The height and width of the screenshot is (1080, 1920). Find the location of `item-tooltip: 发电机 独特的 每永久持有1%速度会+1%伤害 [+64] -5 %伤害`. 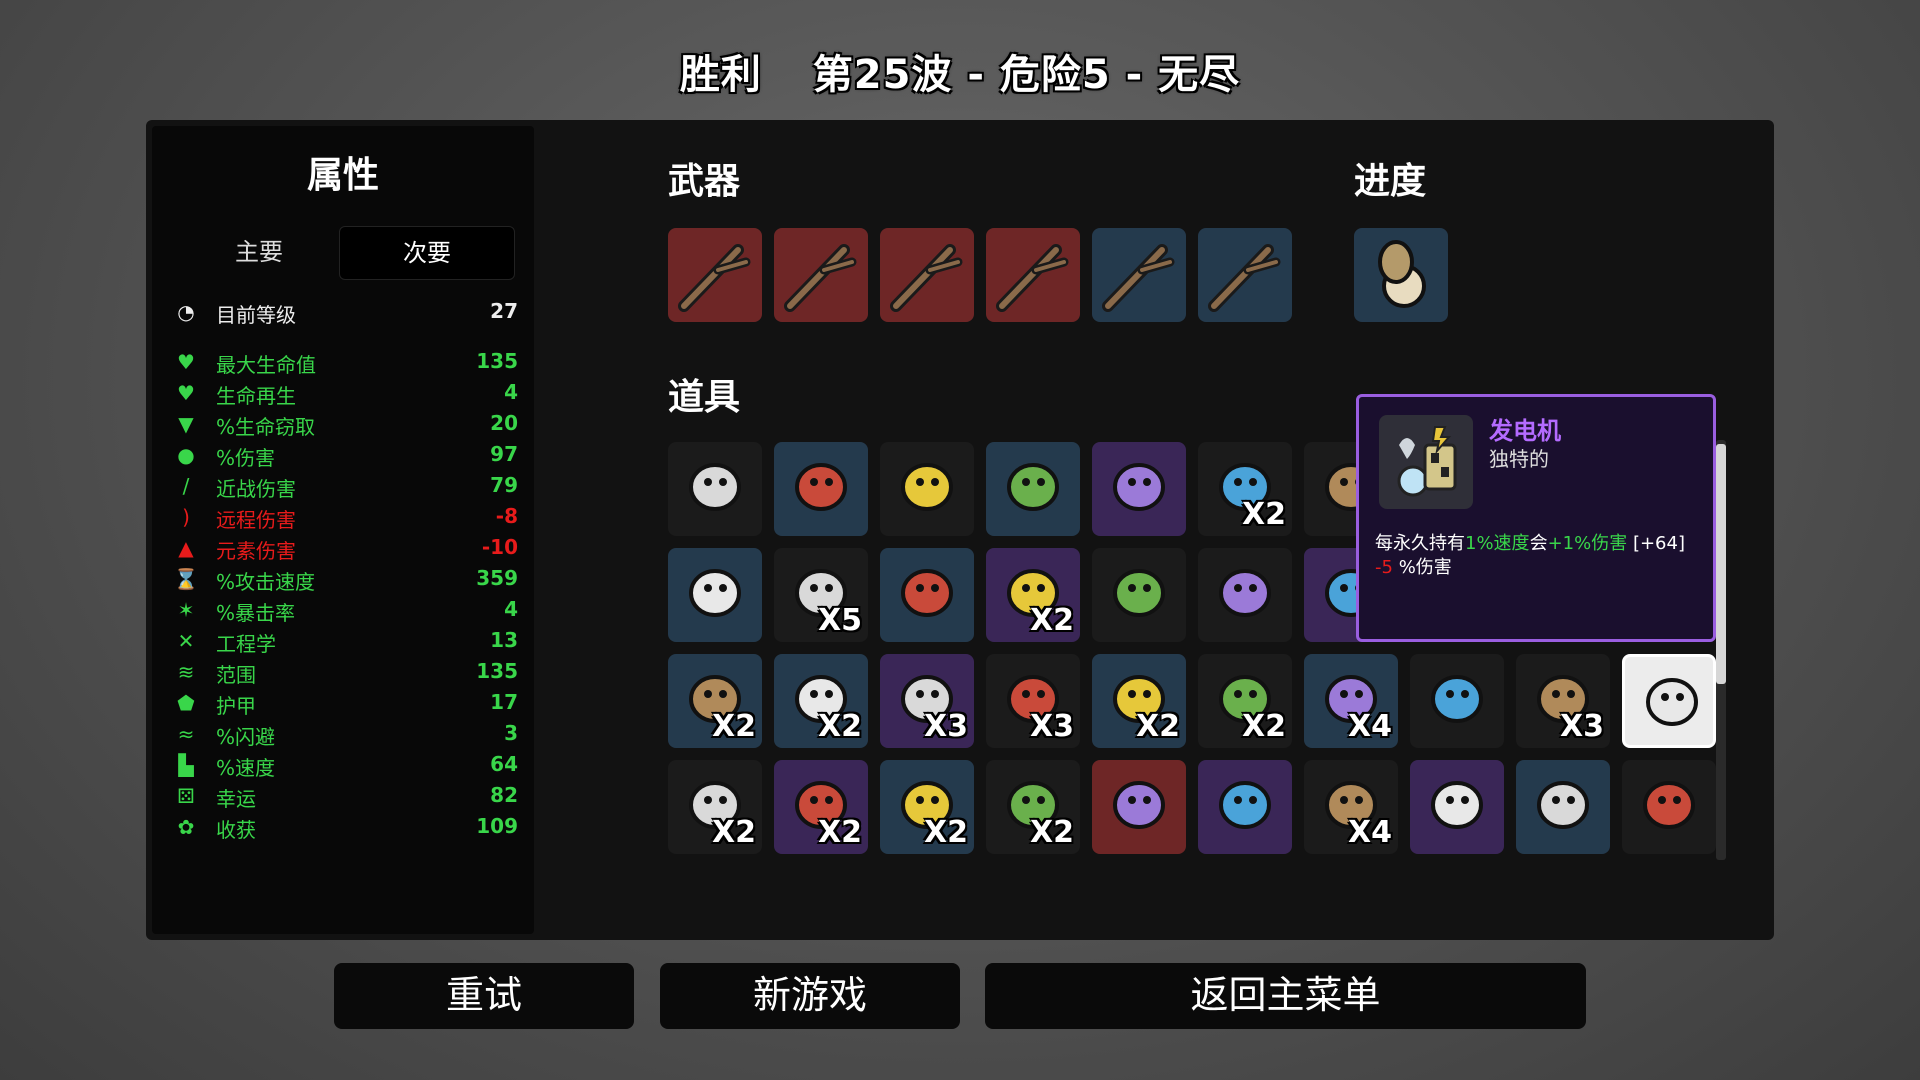

item-tooltip: 发电机 独特的 每永久持有1%速度会+1%伤害 [+64] -5 %伤害 is located at coordinates (1536, 518).